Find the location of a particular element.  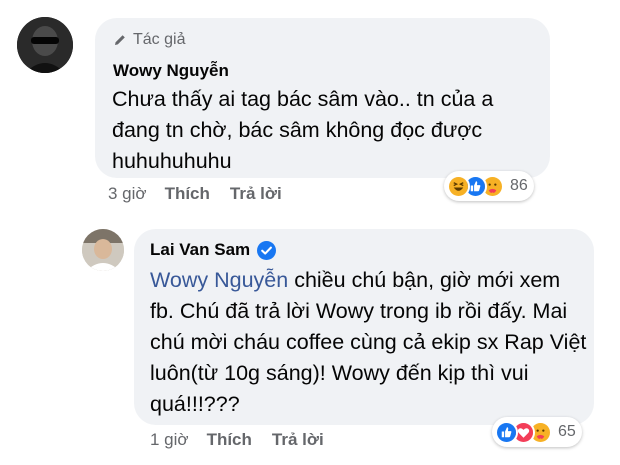

author-badge: Tác giả is located at coordinates (149, 40).